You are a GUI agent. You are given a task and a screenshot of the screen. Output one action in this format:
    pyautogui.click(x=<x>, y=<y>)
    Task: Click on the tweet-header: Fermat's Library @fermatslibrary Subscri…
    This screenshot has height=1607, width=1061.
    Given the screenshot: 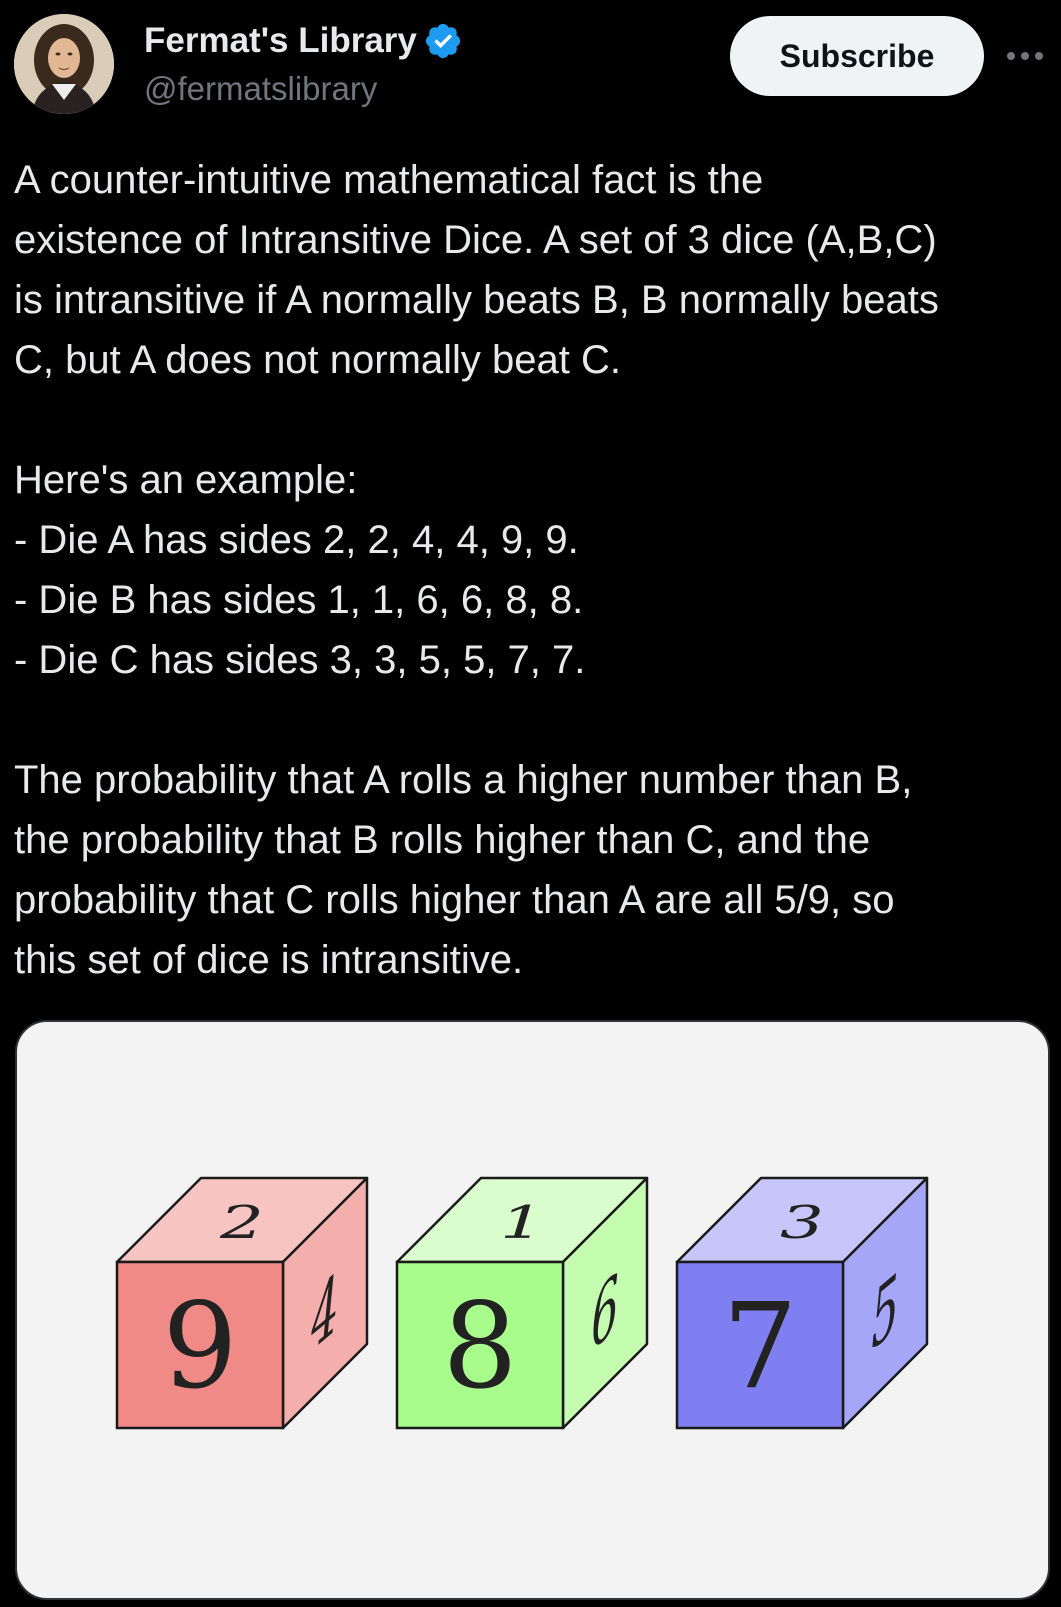 What is the action you would take?
    pyautogui.click(x=530, y=65)
    